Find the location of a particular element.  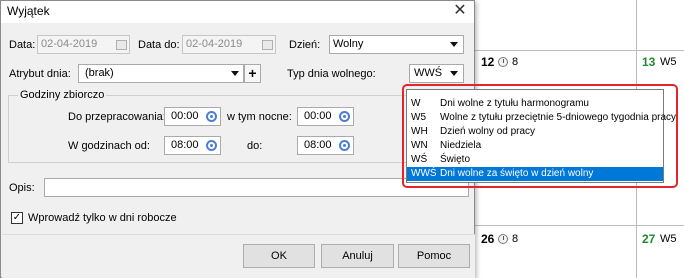

free-day-type-label: Typ dnia wolnego: is located at coordinates (331, 74).